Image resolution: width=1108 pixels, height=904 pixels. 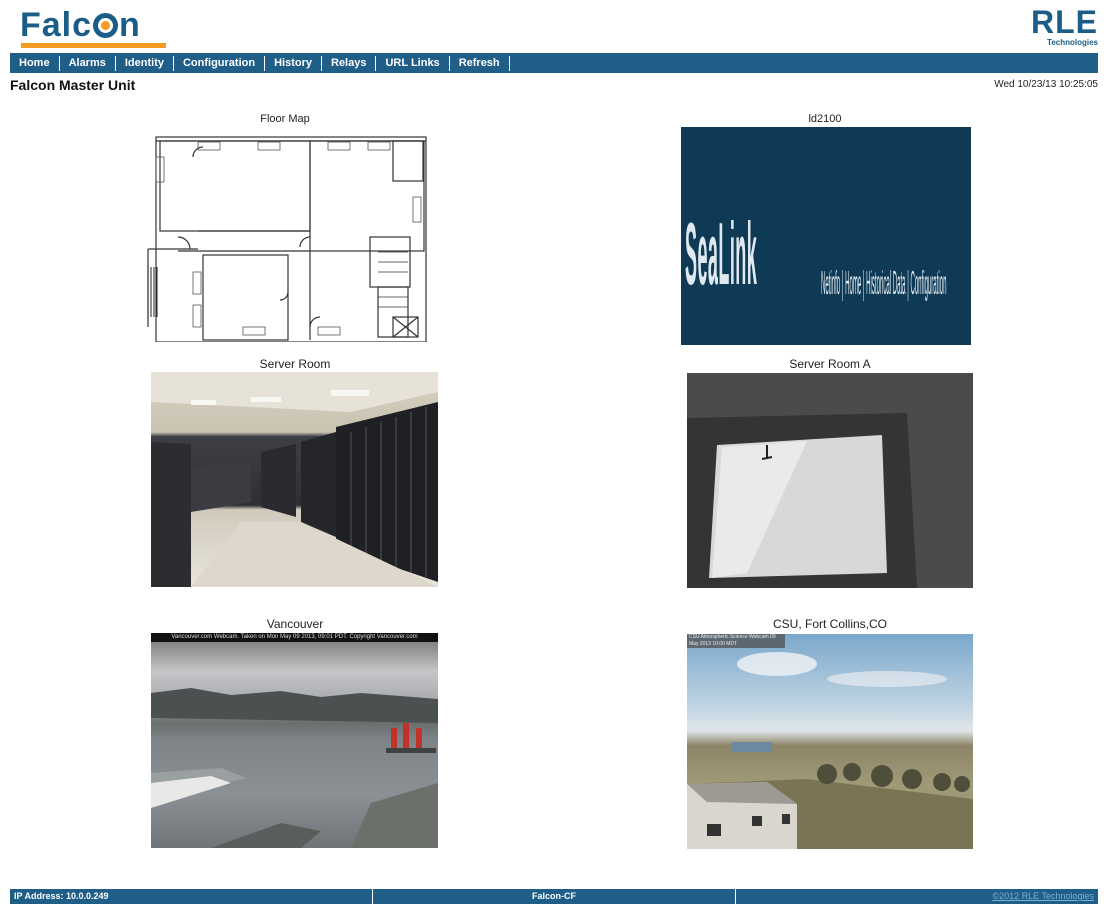 I want to click on falcon-logo: Falc n, so click(x=80, y=25).